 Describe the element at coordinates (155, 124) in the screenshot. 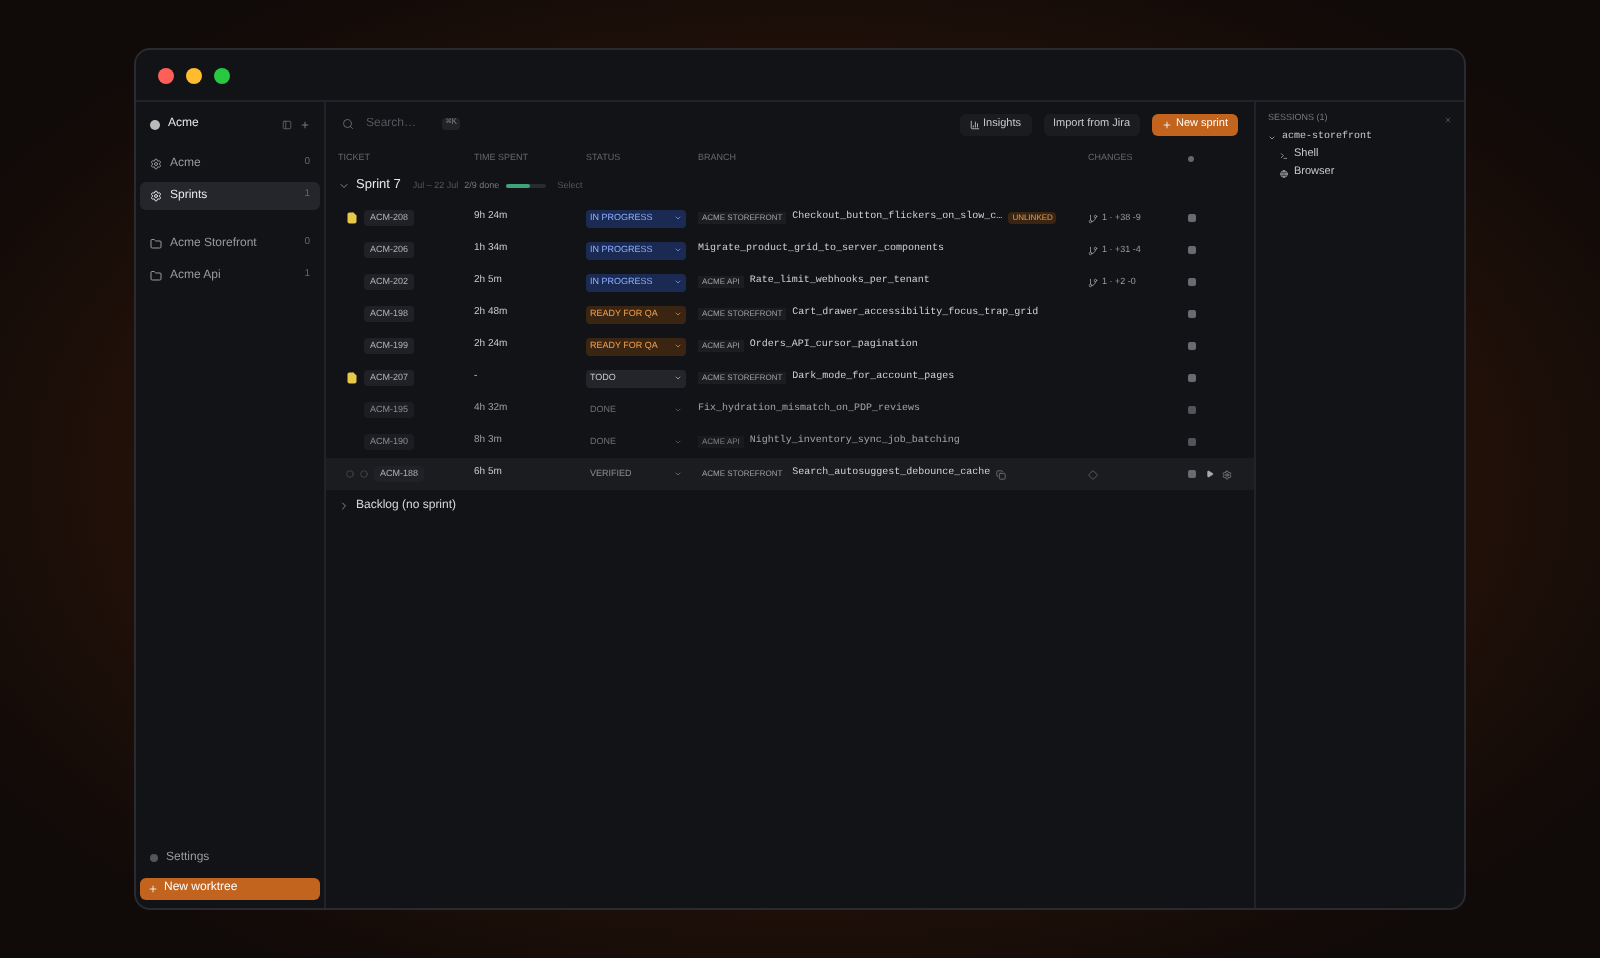

I see `workspace-icon` at that location.